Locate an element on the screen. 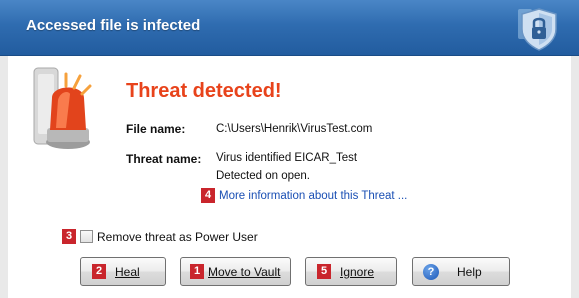 This screenshot has height=298, width=579. power-user-option: 3 Remove threat as Power User is located at coordinates (160, 236).